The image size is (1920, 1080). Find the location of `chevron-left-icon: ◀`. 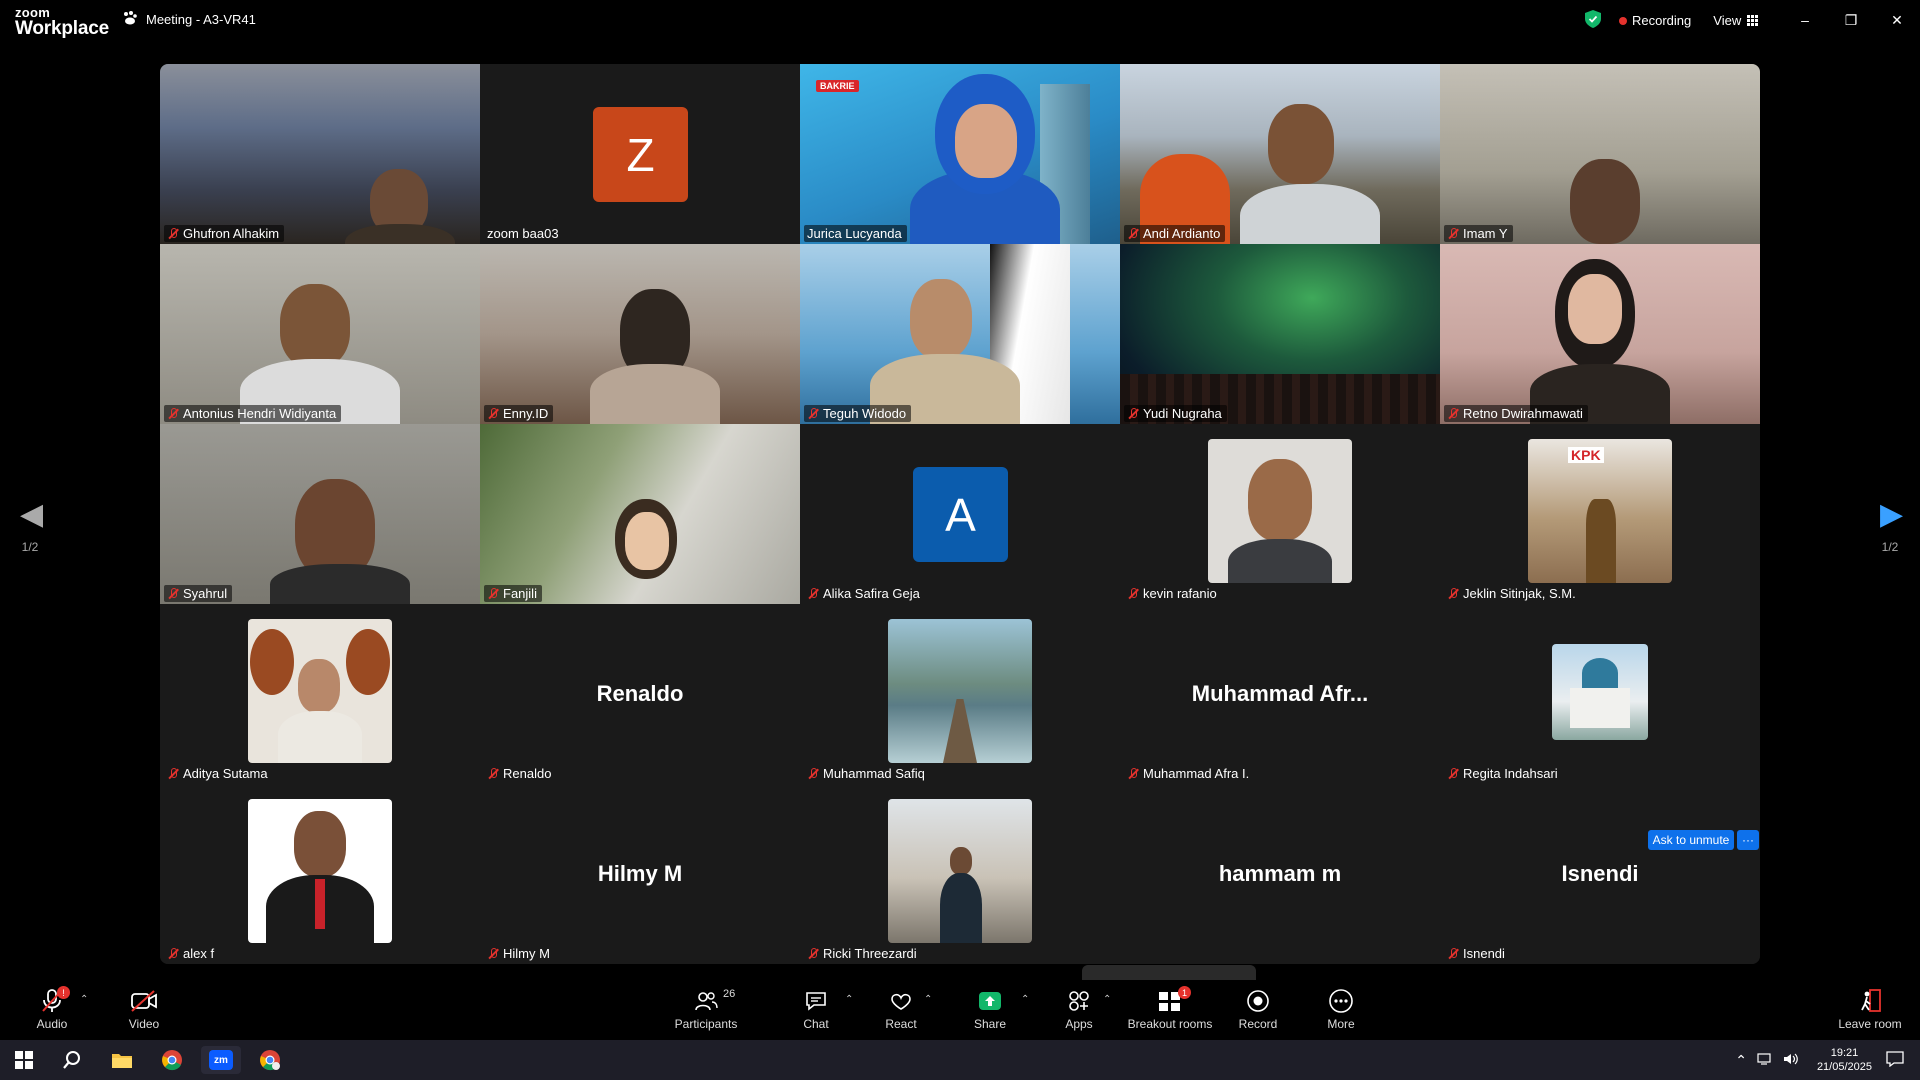

chevron-left-icon: ◀ is located at coordinates (31, 515).